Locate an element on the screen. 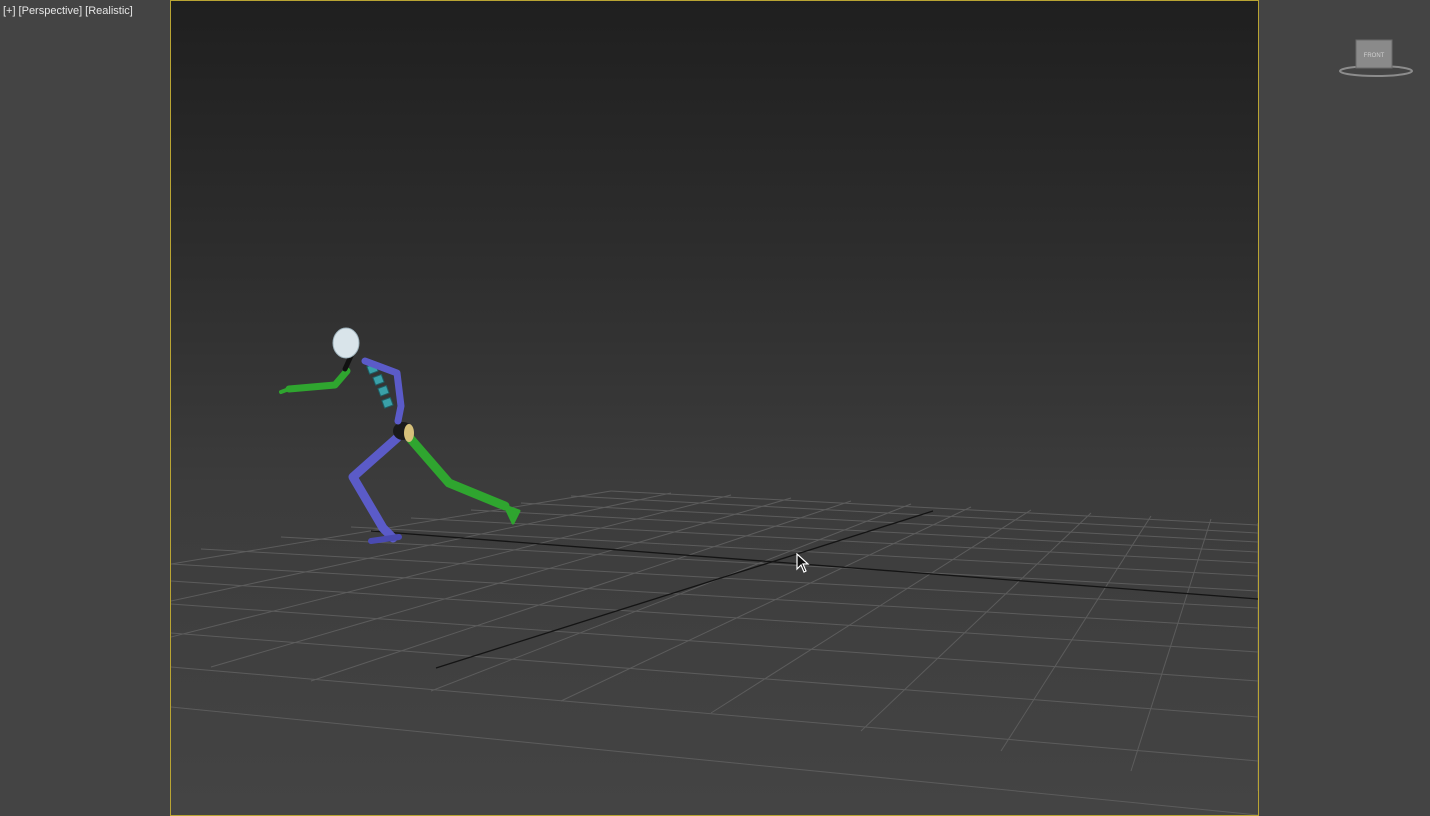 This screenshot has width=1430, height=816. viewport-label: [+] [Perspective] [Realistic] is located at coordinates (69, 11).